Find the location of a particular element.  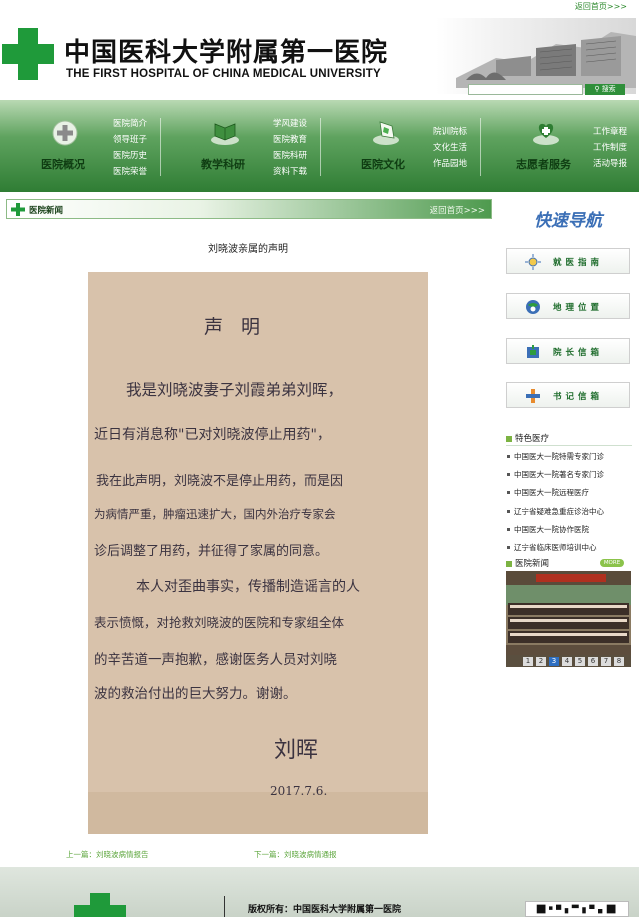

nav-link: 医院荣誉 is located at coordinates (130, 172).